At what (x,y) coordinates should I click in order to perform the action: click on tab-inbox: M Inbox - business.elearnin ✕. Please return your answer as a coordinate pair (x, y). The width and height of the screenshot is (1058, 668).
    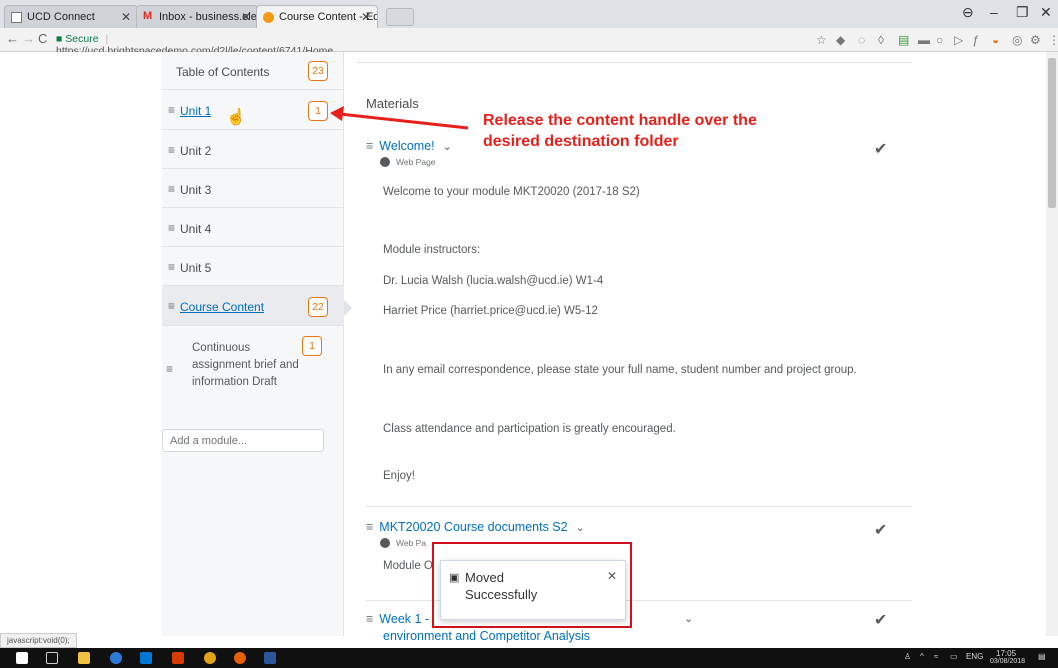
    Looking at the image, I should click on (197, 16).